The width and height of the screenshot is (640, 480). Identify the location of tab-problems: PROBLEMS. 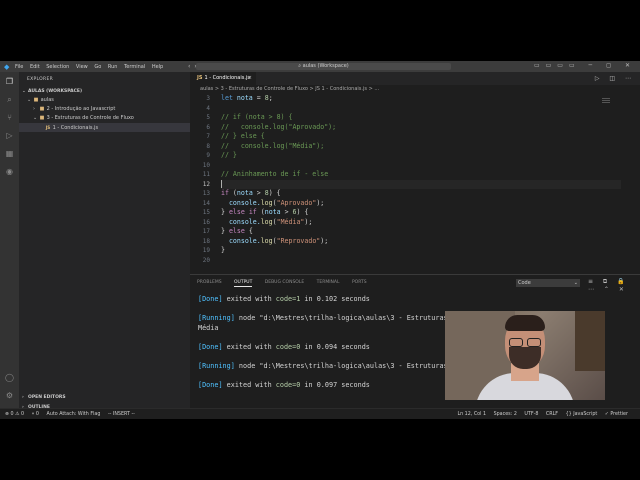
(209, 282).